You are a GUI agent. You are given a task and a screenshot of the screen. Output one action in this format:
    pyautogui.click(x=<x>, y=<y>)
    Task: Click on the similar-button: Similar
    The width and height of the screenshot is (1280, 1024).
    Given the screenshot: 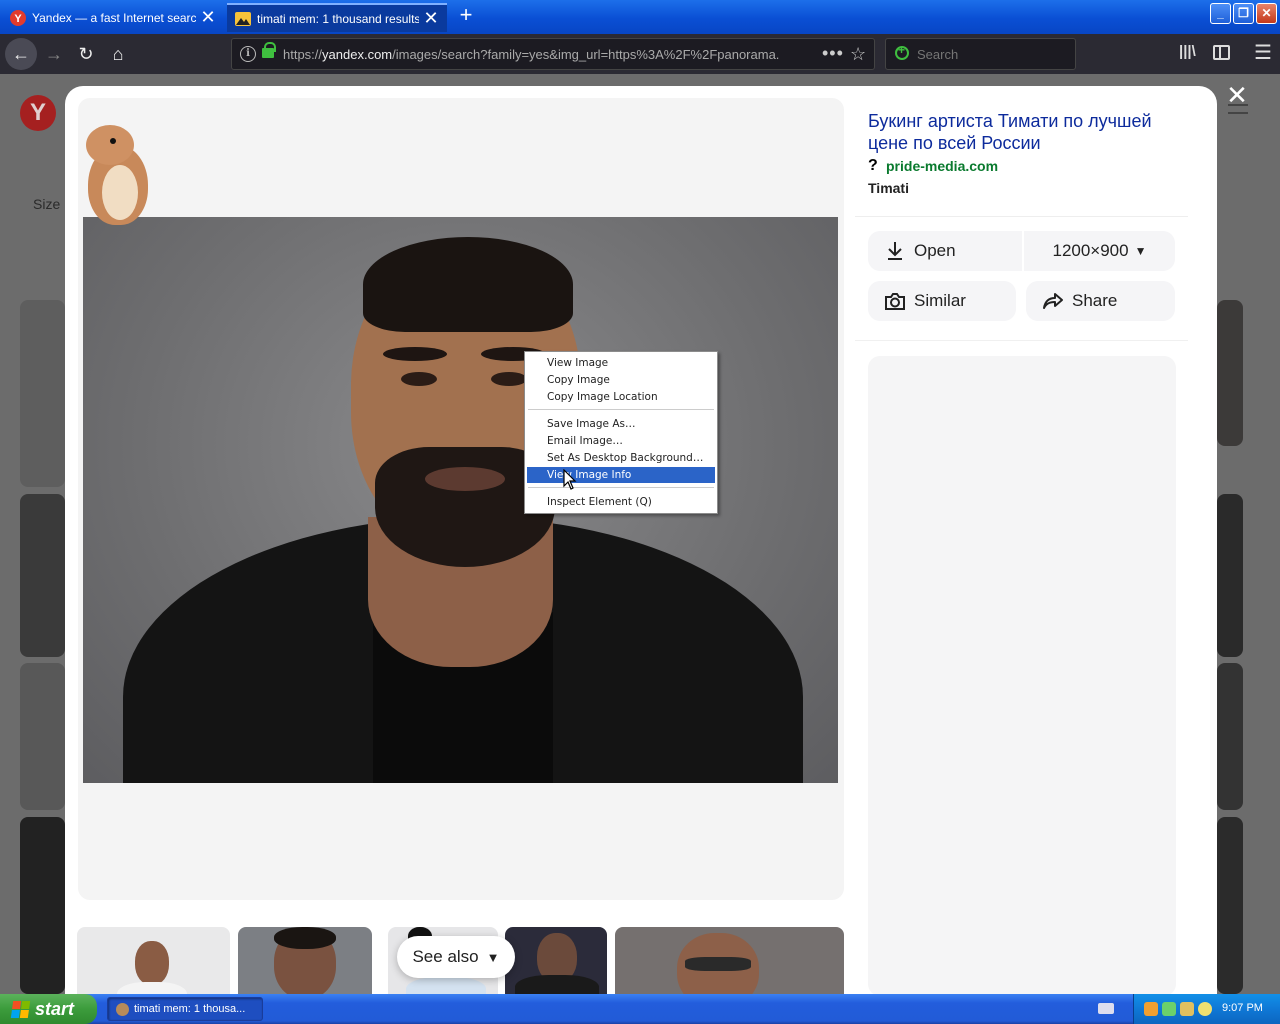 What is the action you would take?
    pyautogui.click(x=942, y=301)
    